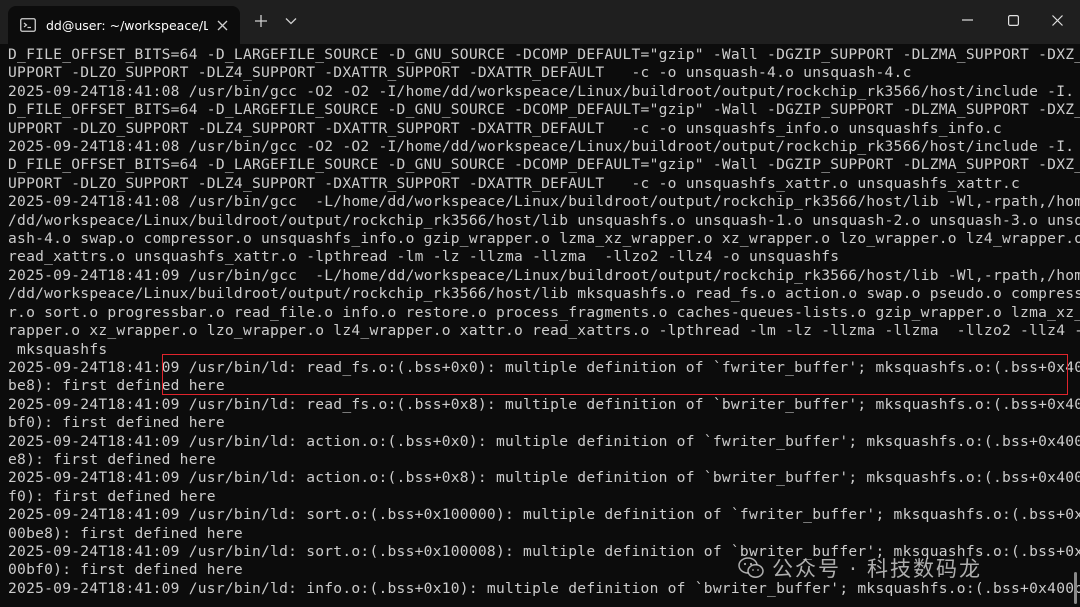  What do you see at coordinates (877, 569) in the screenshot?
I see `watermark-text: 公众号 · 科技数码龙` at bounding box center [877, 569].